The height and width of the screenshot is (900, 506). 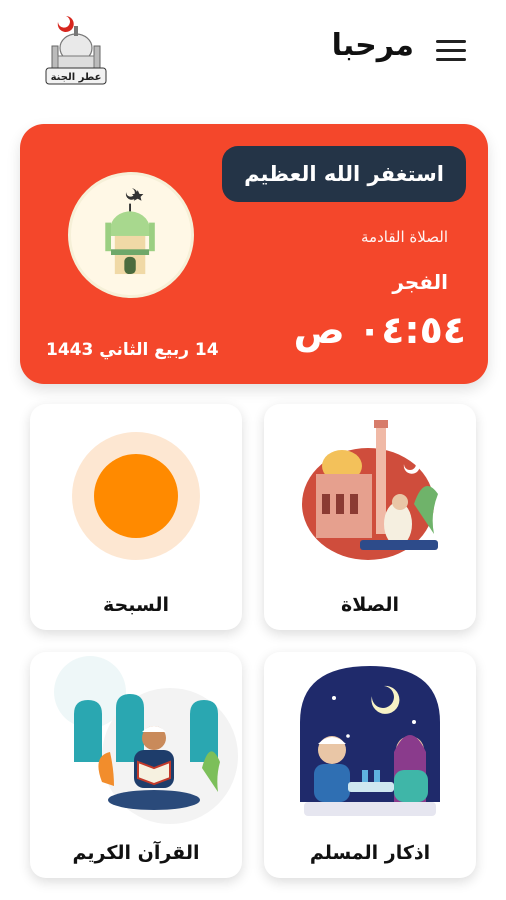 I want to click on subha-tile: السبحة, so click(x=136, y=517).